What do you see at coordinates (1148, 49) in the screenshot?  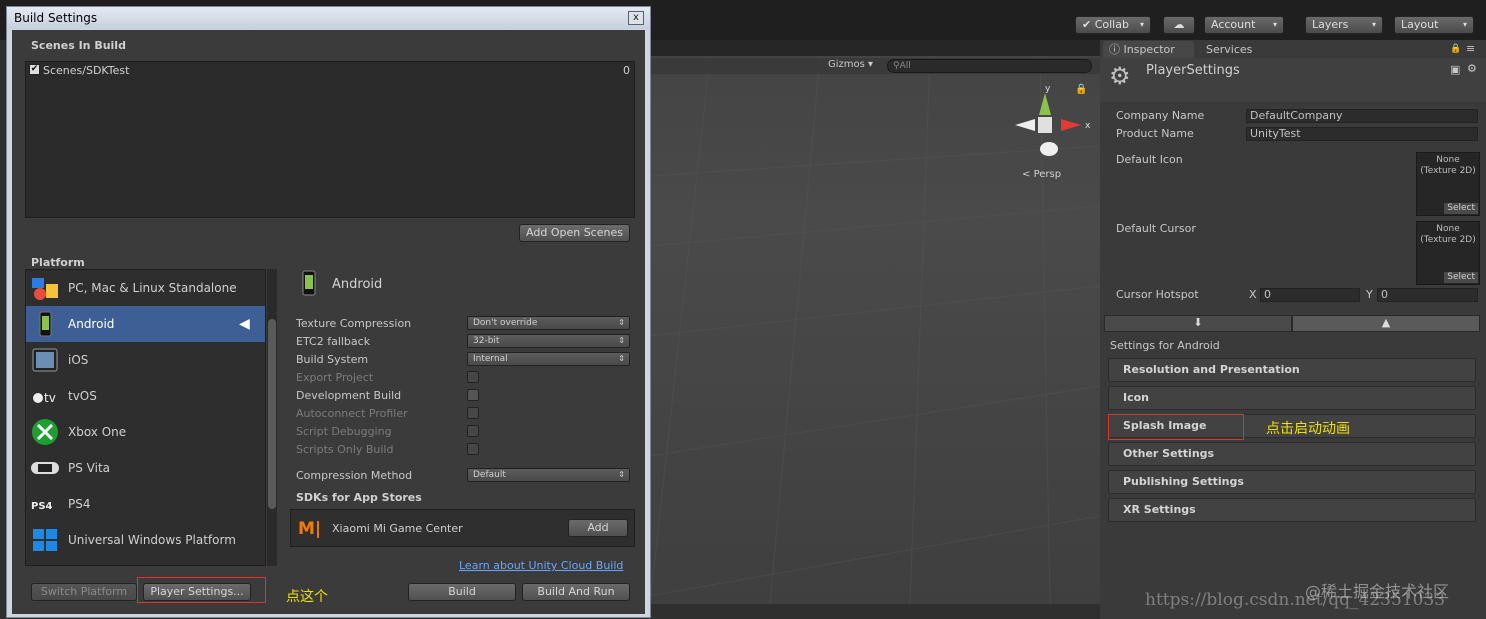 I see `tab-inspector: ⓘ Inspector` at bounding box center [1148, 49].